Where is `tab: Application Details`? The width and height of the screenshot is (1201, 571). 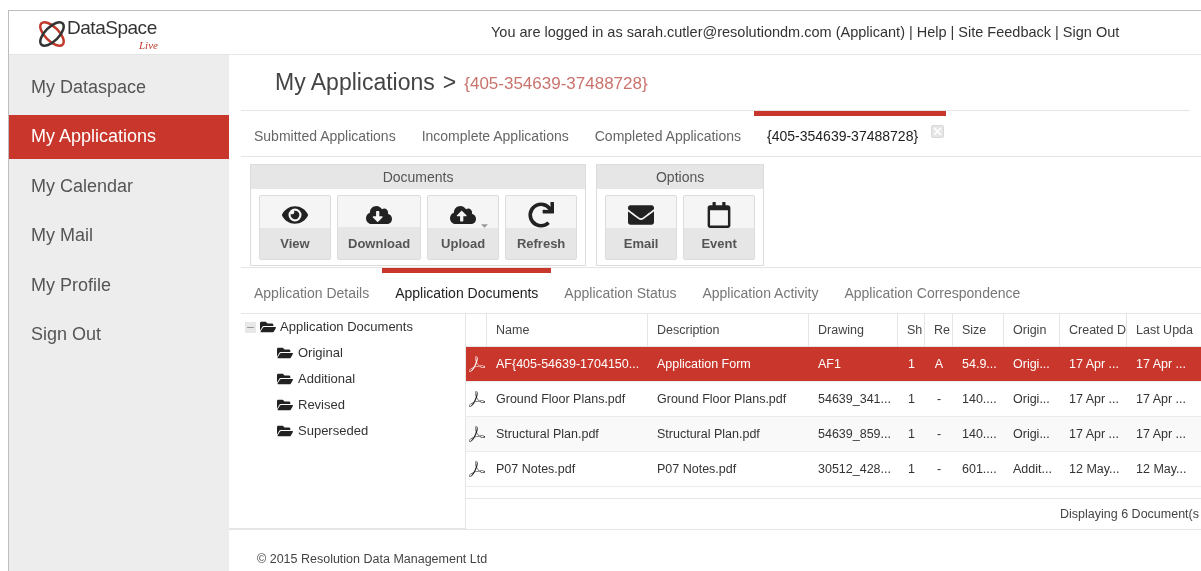
tab: Application Details is located at coordinates (312, 290).